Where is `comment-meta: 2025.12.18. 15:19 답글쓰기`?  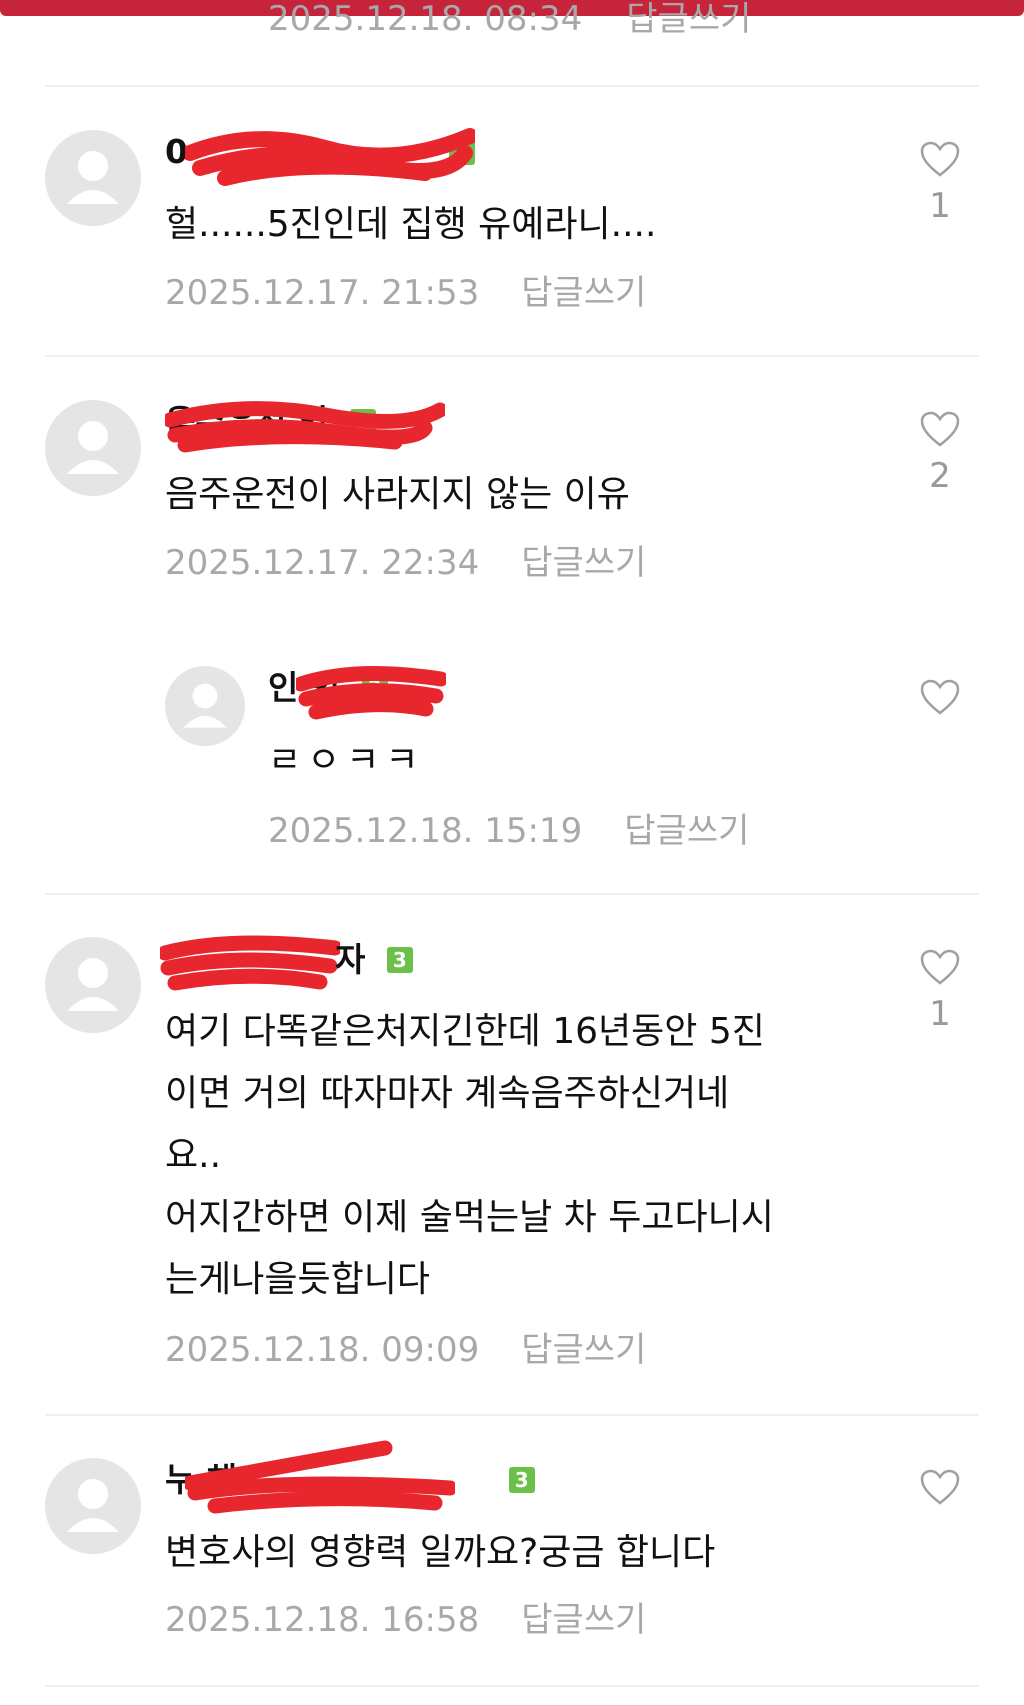
comment-meta: 2025.12.18. 15:19 답글쓰기 is located at coordinates (508, 831).